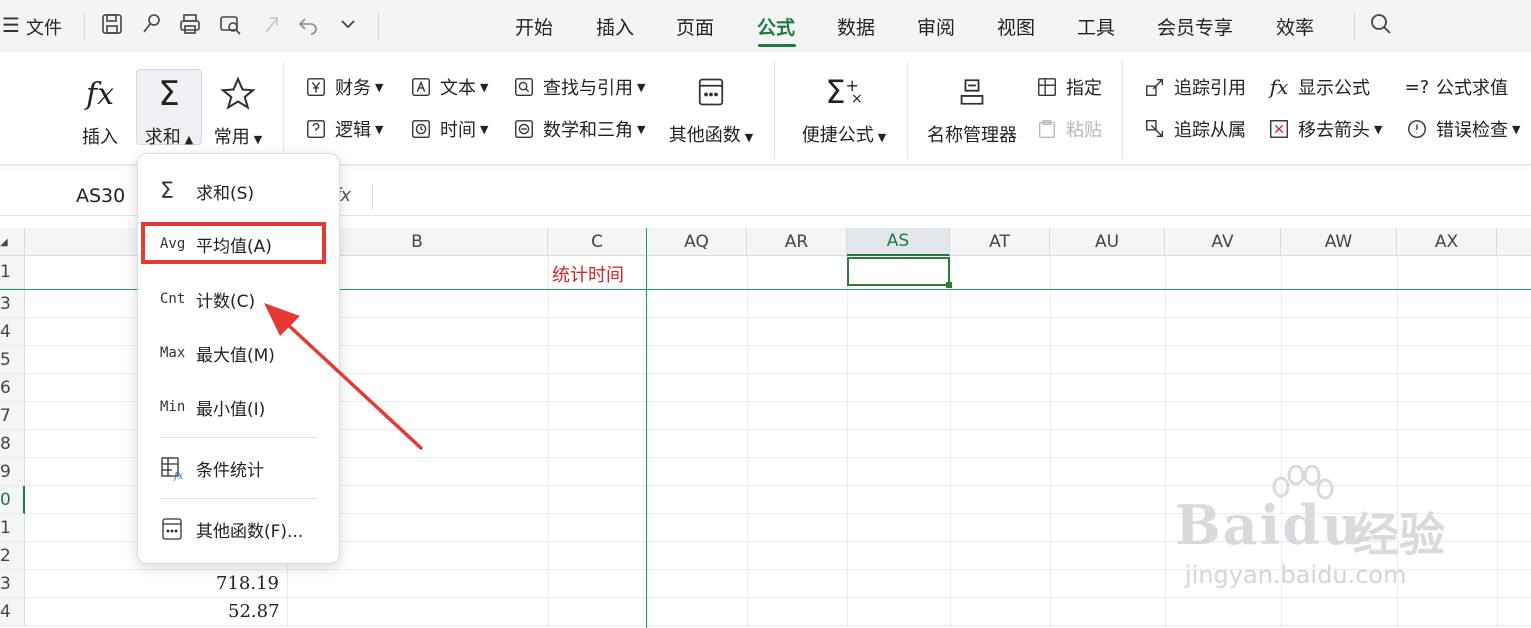  Describe the element at coordinates (1296, 575) in the screenshot. I see `watermark-url: jingyan.baidu.com` at that location.